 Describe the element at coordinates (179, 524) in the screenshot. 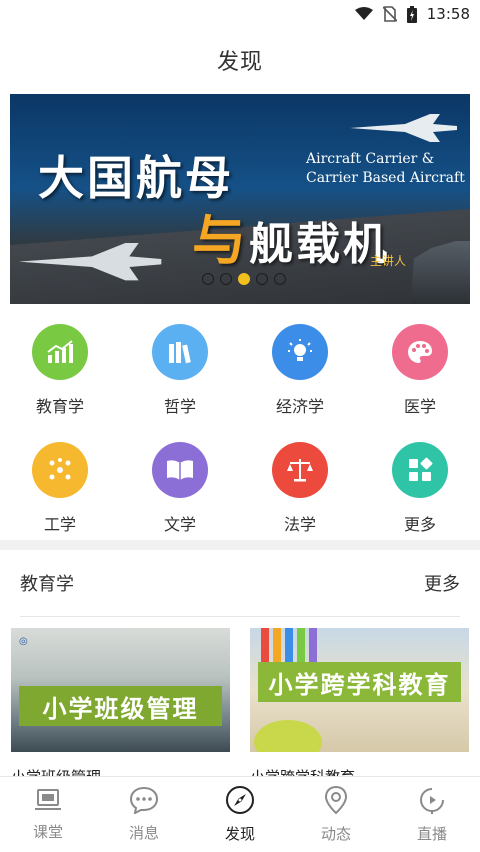

I see `category-label: 文学` at that location.